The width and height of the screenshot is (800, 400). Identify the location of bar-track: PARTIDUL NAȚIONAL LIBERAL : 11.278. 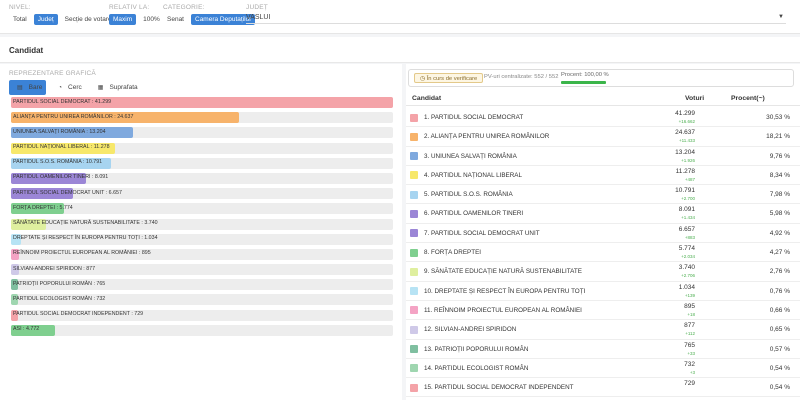
(202, 148).